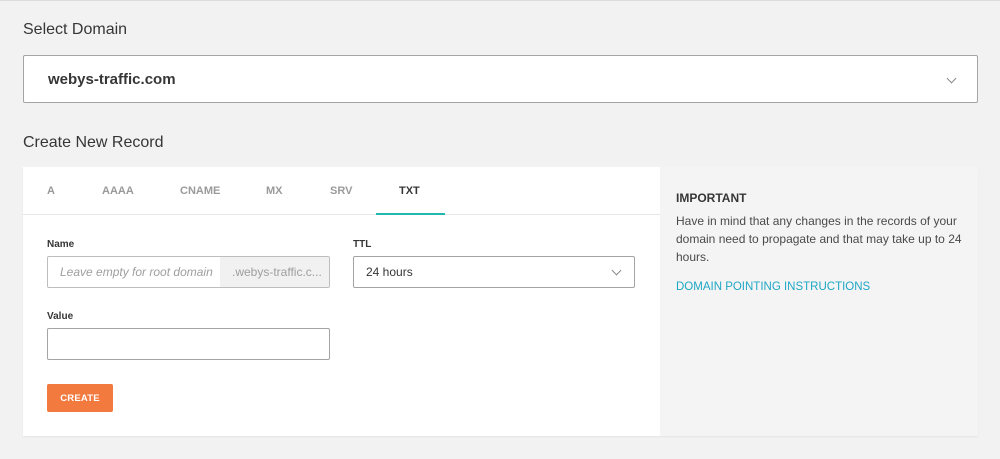 The height and width of the screenshot is (459, 1000). What do you see at coordinates (51, 191) in the screenshot?
I see `tab-a: A` at bounding box center [51, 191].